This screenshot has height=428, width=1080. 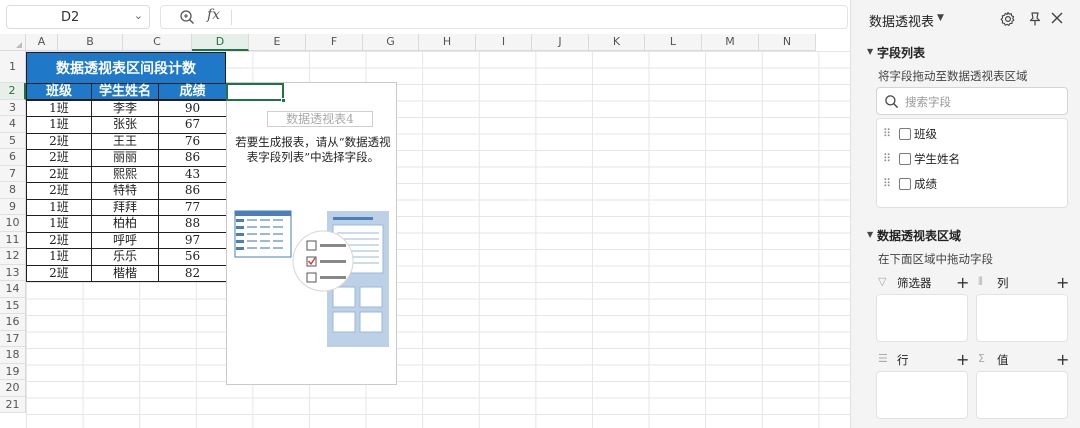 What do you see at coordinates (125, 108) in the screenshot?
I see `table-cell: 李李` at bounding box center [125, 108].